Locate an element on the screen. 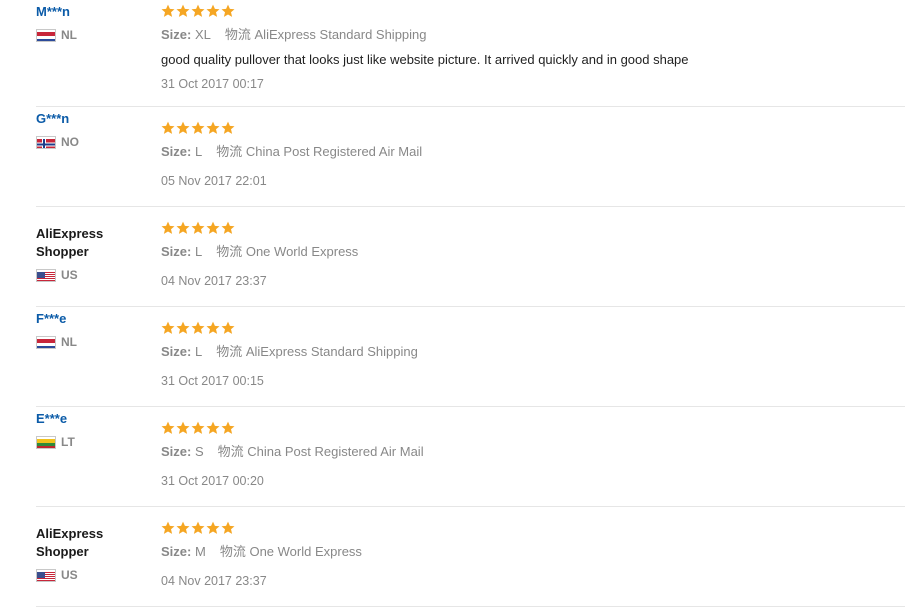 This screenshot has height=616, width=905. reviewer-name: E***e is located at coordinates (93, 419).